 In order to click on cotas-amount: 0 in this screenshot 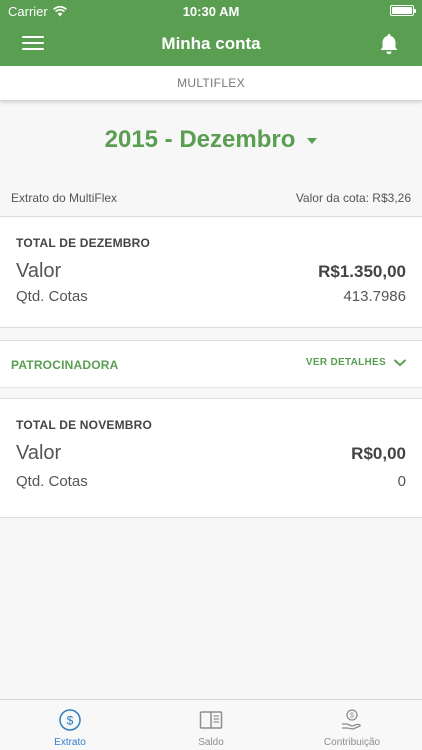, I will do `click(401, 481)`.